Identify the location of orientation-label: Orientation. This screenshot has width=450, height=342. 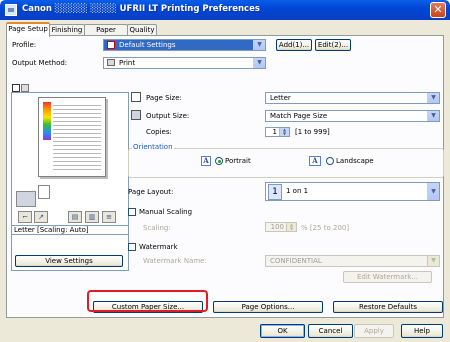
(153, 147).